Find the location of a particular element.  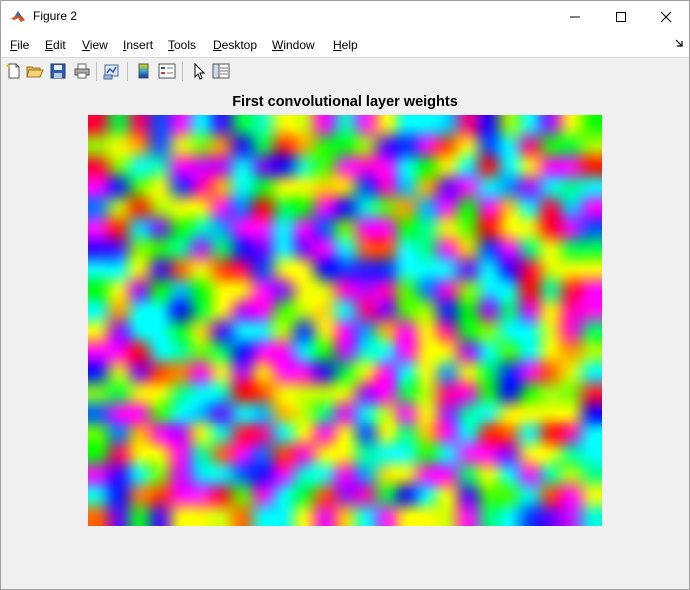

menu-edit: Edit is located at coordinates (55, 45).